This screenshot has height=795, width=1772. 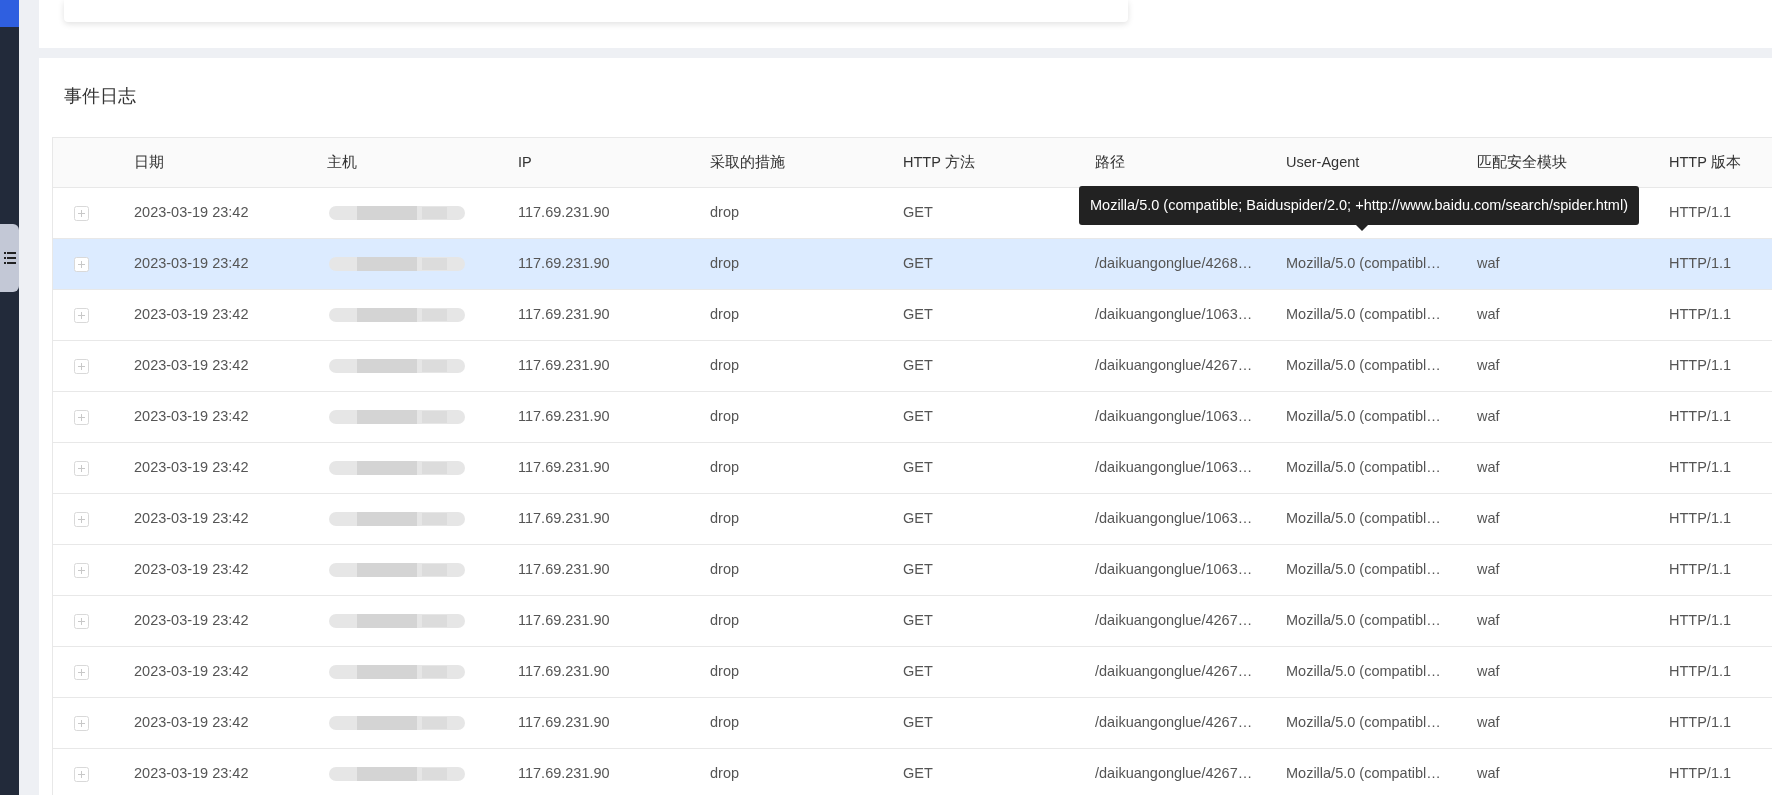 I want to click on list-icon, so click(x=9, y=258).